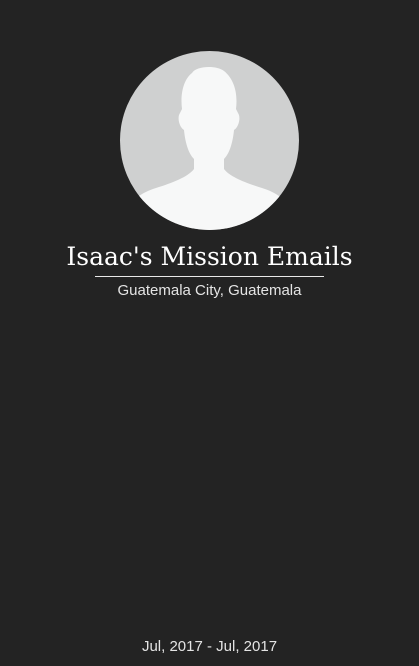 This screenshot has width=419, height=666. I want to click on avatar, so click(209, 140).